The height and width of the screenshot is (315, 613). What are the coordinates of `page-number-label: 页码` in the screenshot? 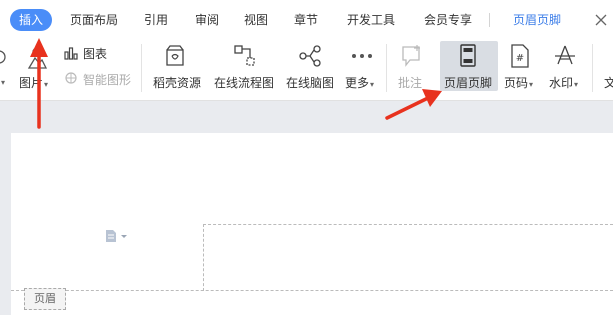 It's located at (516, 83).